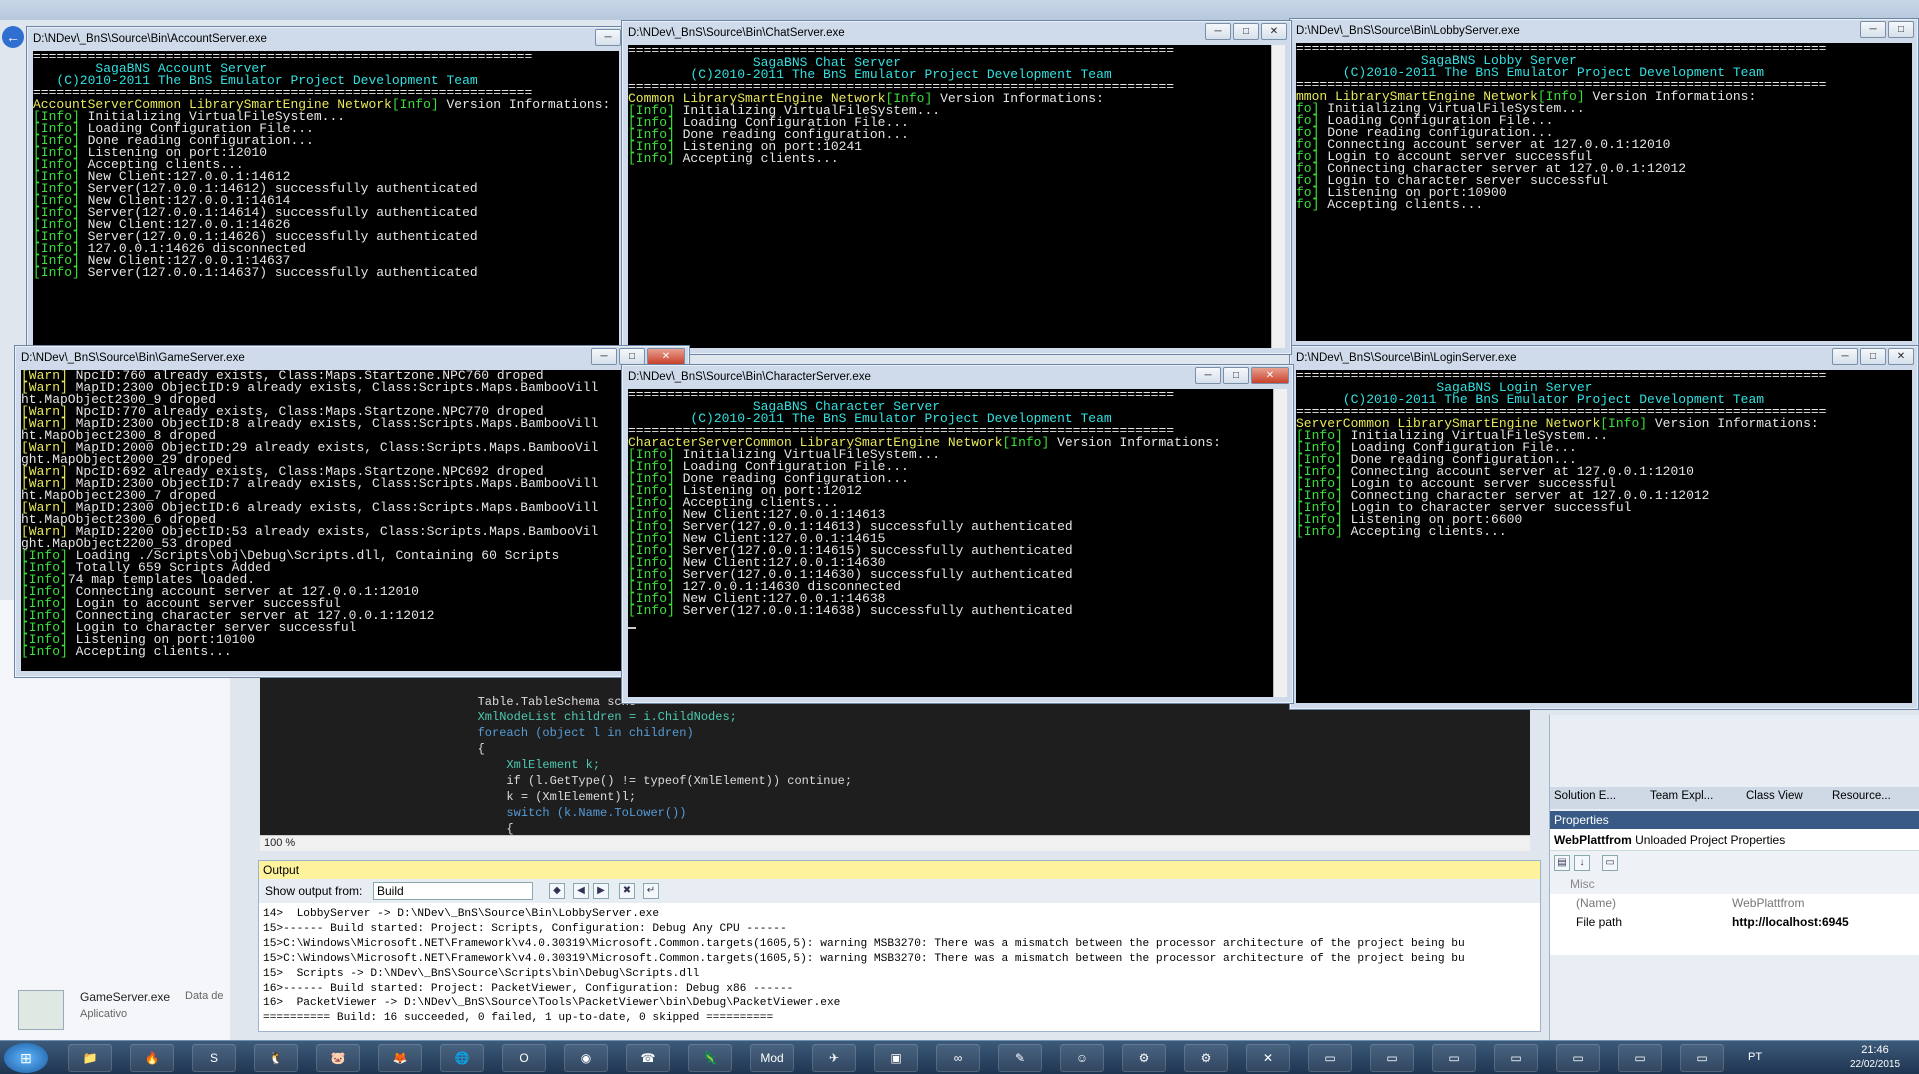 The width and height of the screenshot is (1919, 1074). What do you see at coordinates (279, 843) in the screenshot?
I see `zoom-level: 100 %` at bounding box center [279, 843].